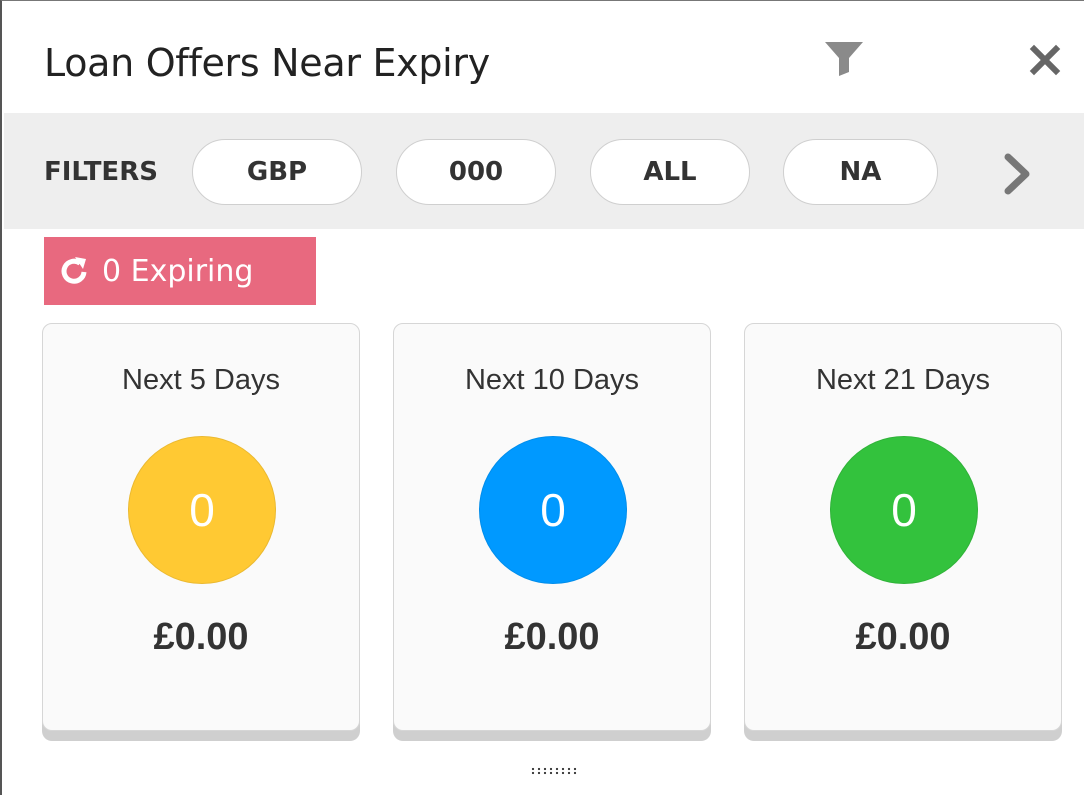 The image size is (1084, 795). I want to click on resize-handle, so click(554, 771).